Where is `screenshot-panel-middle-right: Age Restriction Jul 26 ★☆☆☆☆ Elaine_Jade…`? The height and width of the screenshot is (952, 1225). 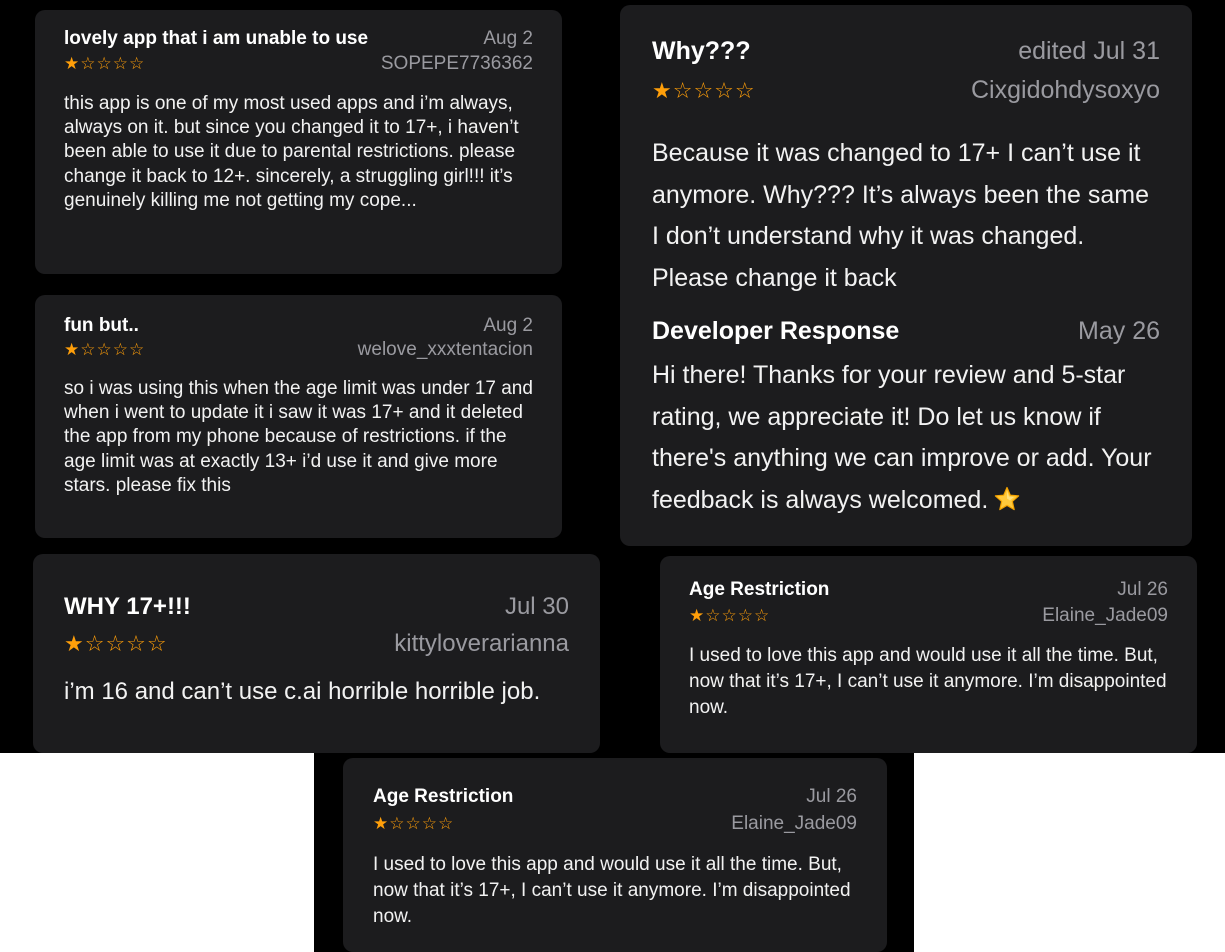 screenshot-panel-middle-right: Age Restriction Jul 26 ★☆☆☆☆ Elaine_Jade… is located at coordinates (925, 650).